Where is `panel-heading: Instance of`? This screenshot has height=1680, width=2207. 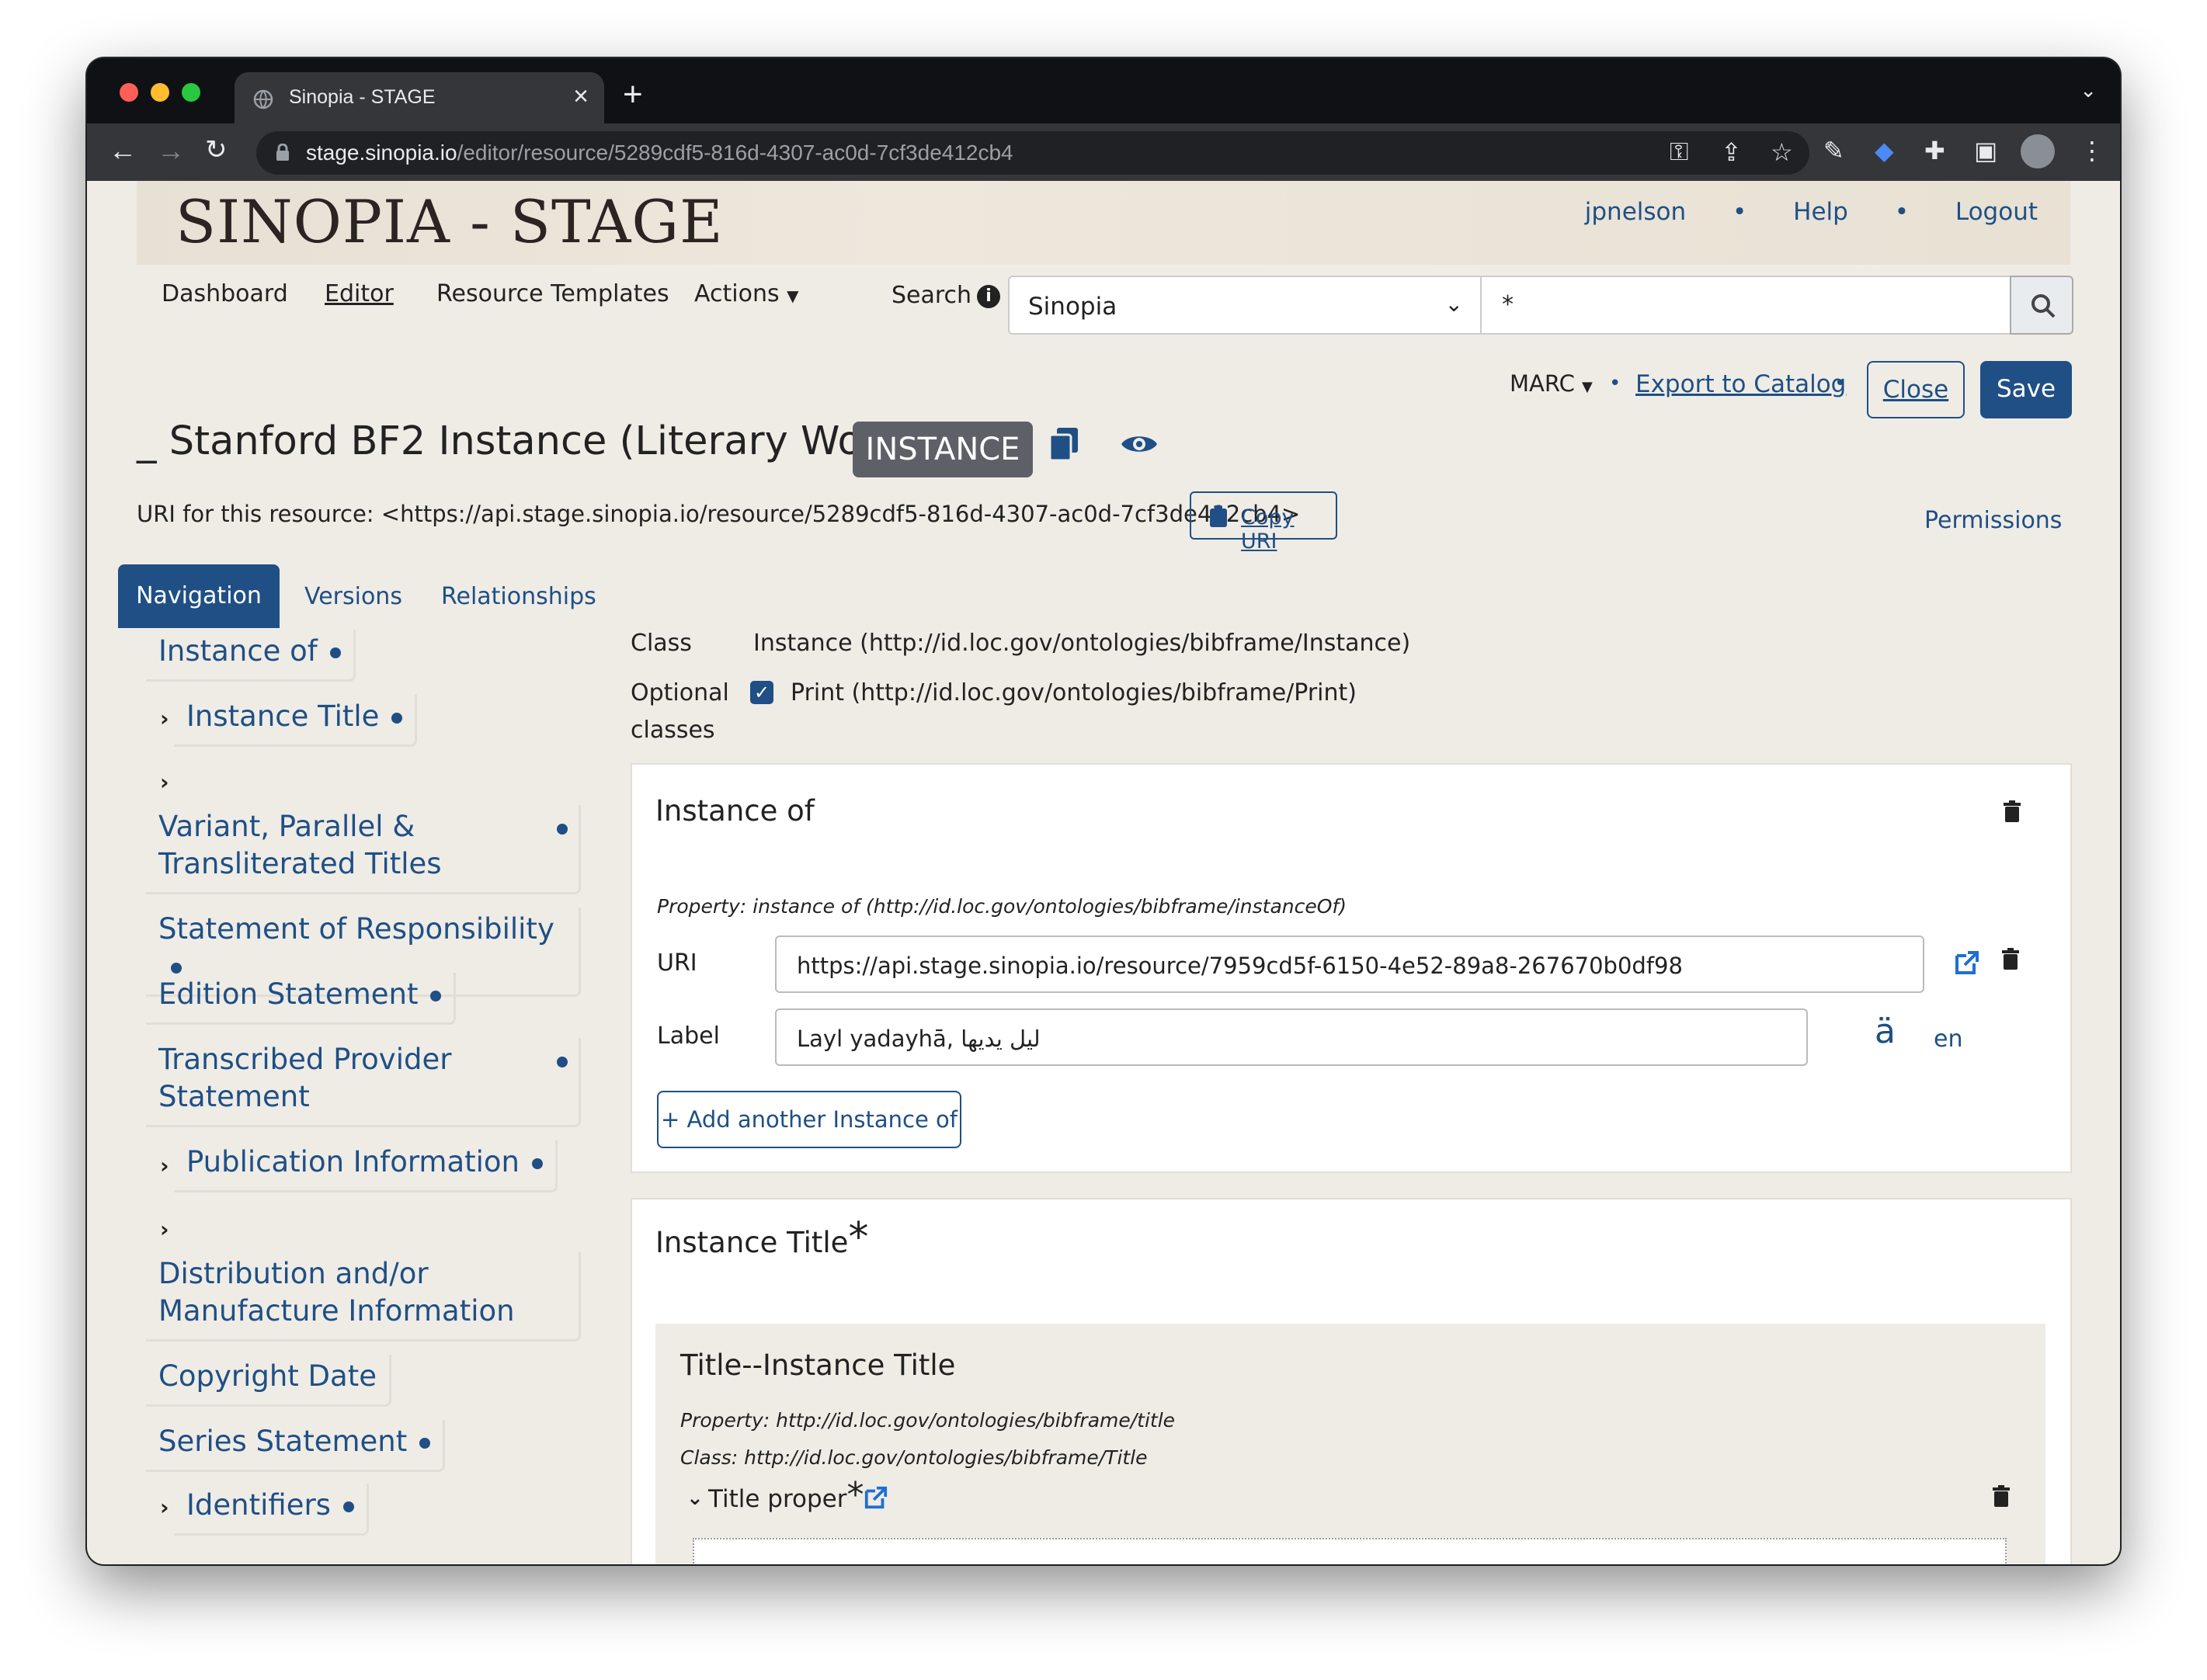 panel-heading: Instance of is located at coordinates (735, 811).